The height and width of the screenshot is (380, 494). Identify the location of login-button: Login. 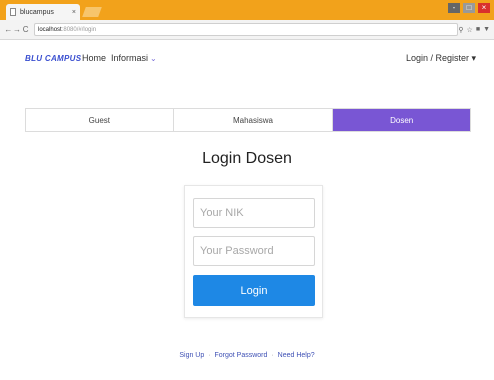
(254, 290).